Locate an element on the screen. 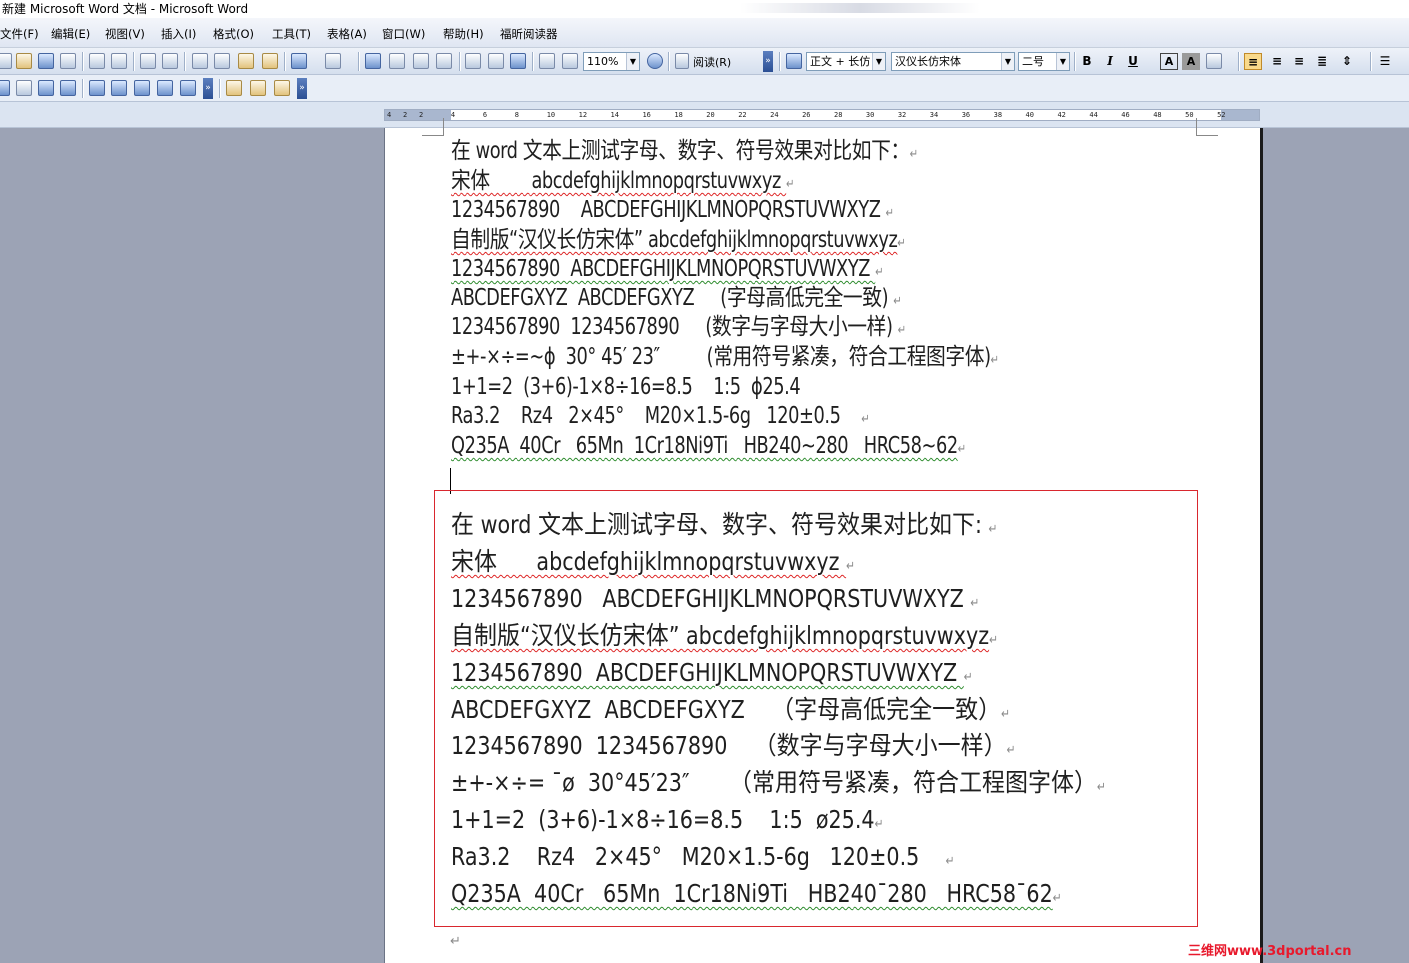 This screenshot has height=963, width=1409. menu-edit: 编辑(E) is located at coordinates (70, 34).